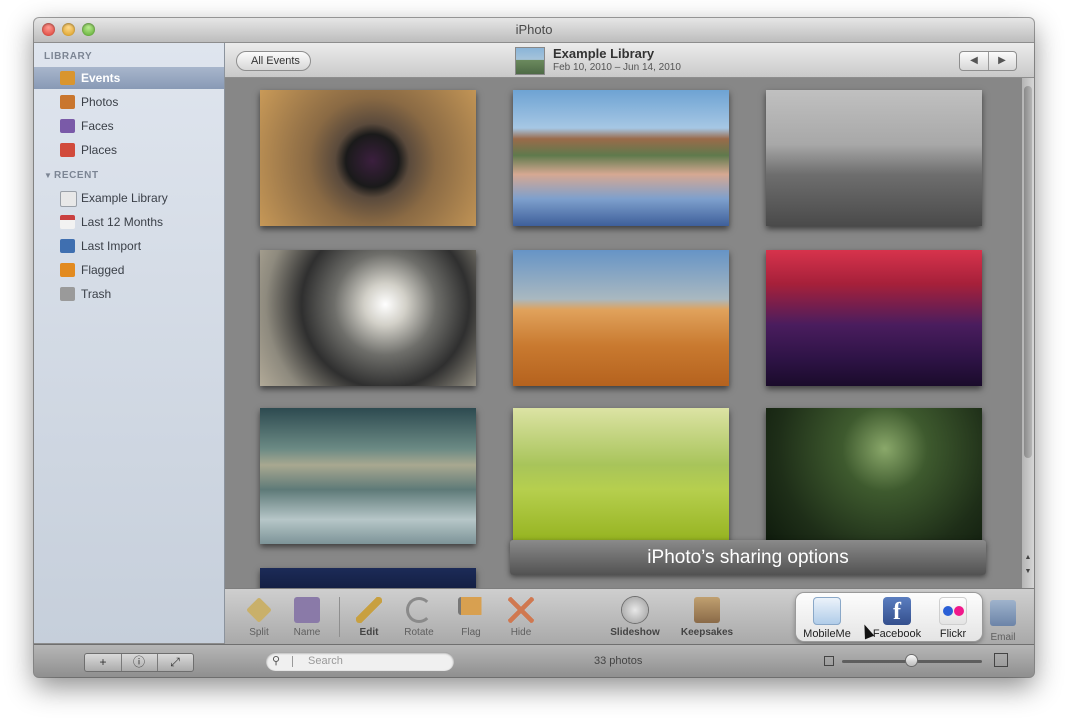  What do you see at coordinates (129, 270) in the screenshot?
I see `sidebar-item-flagged: Flagged` at bounding box center [129, 270].